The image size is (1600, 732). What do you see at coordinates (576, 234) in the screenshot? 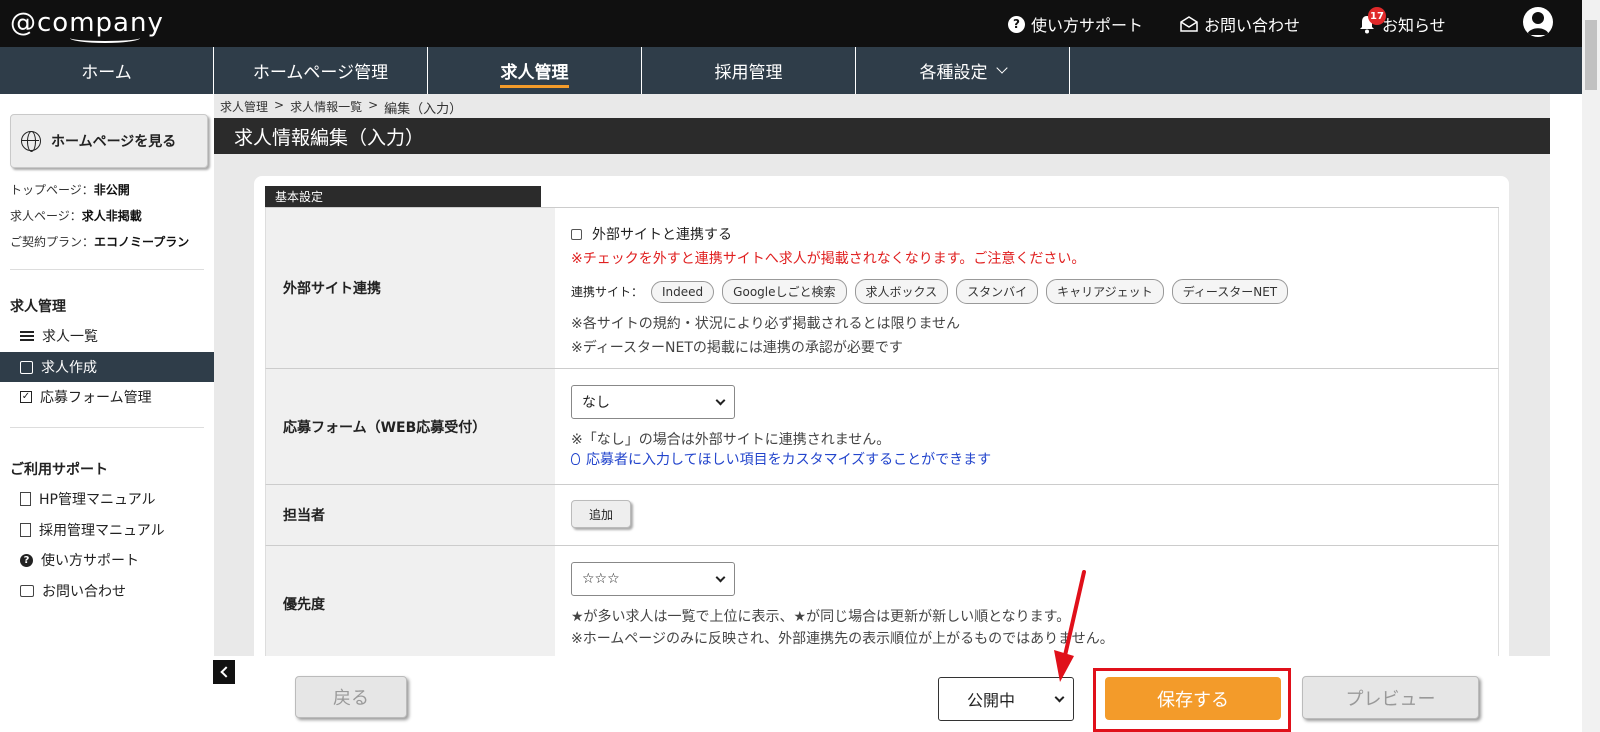
I see `external-link-checkbox` at bounding box center [576, 234].